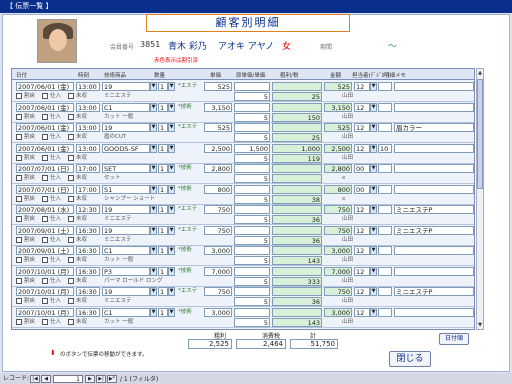 The height and width of the screenshot is (384, 512). I want to click on extra-field: 10, so click(385, 148).